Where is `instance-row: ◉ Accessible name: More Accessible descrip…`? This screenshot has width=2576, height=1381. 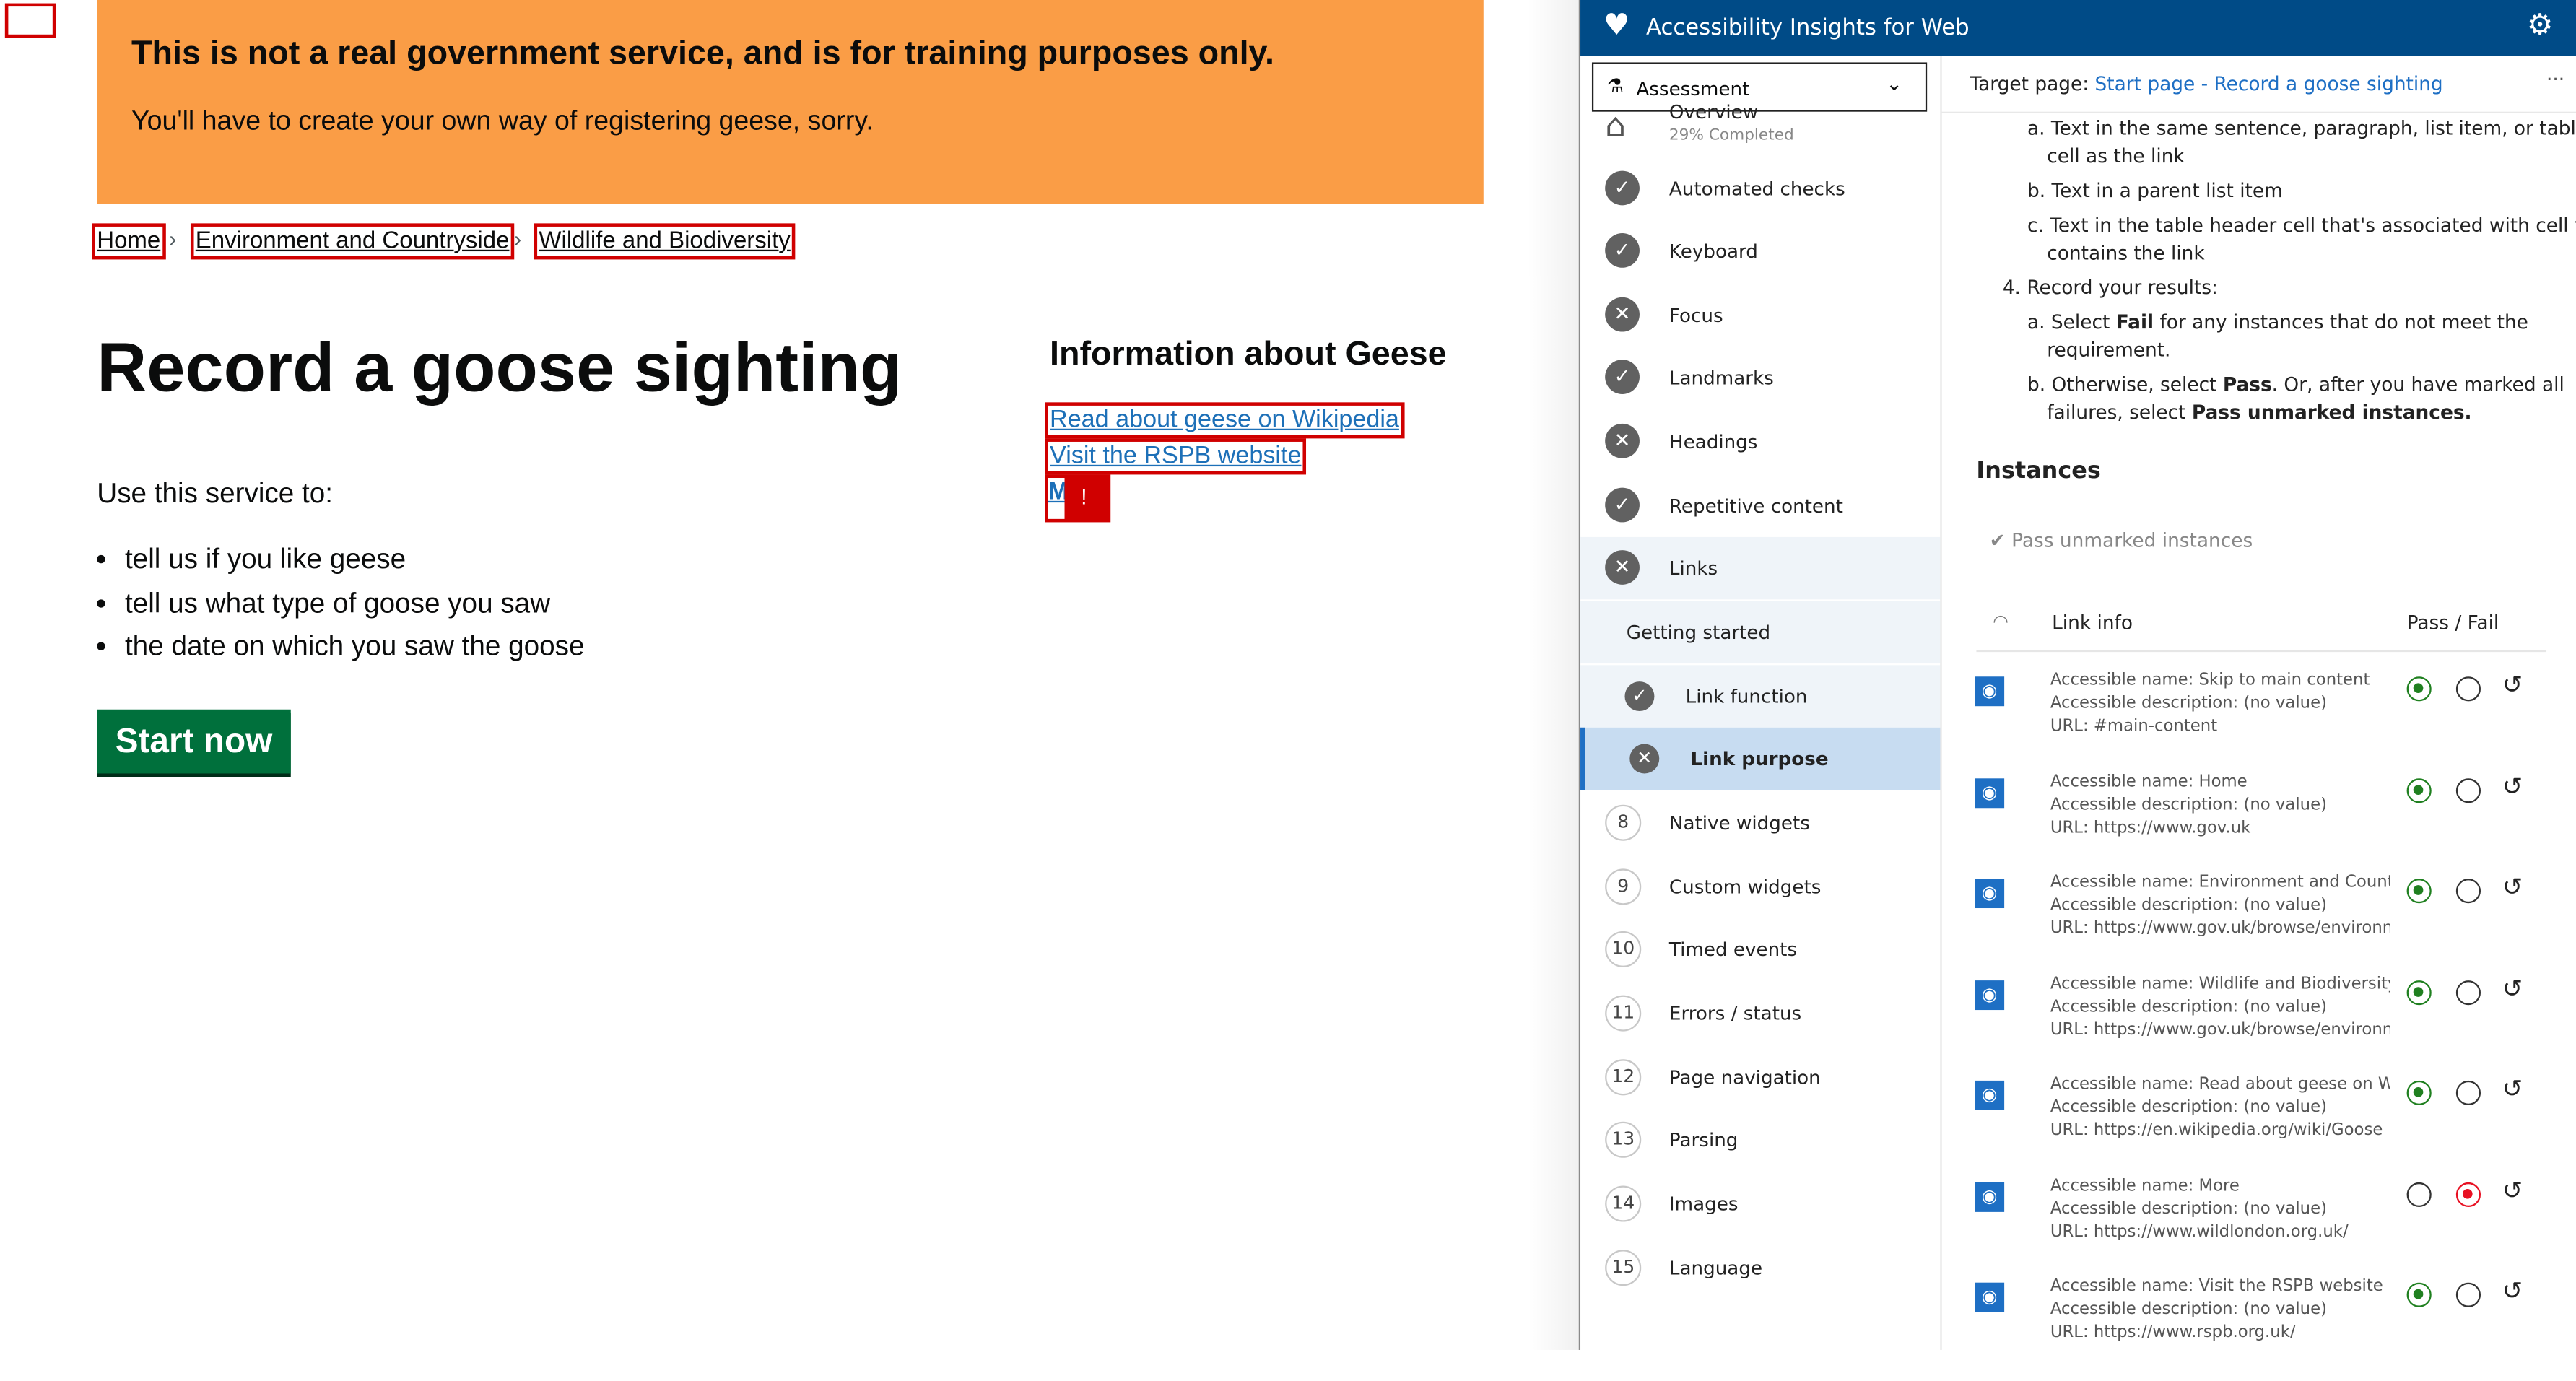 instance-row: ◉ Accessible name: More Accessible descrip… is located at coordinates (2270, 1227).